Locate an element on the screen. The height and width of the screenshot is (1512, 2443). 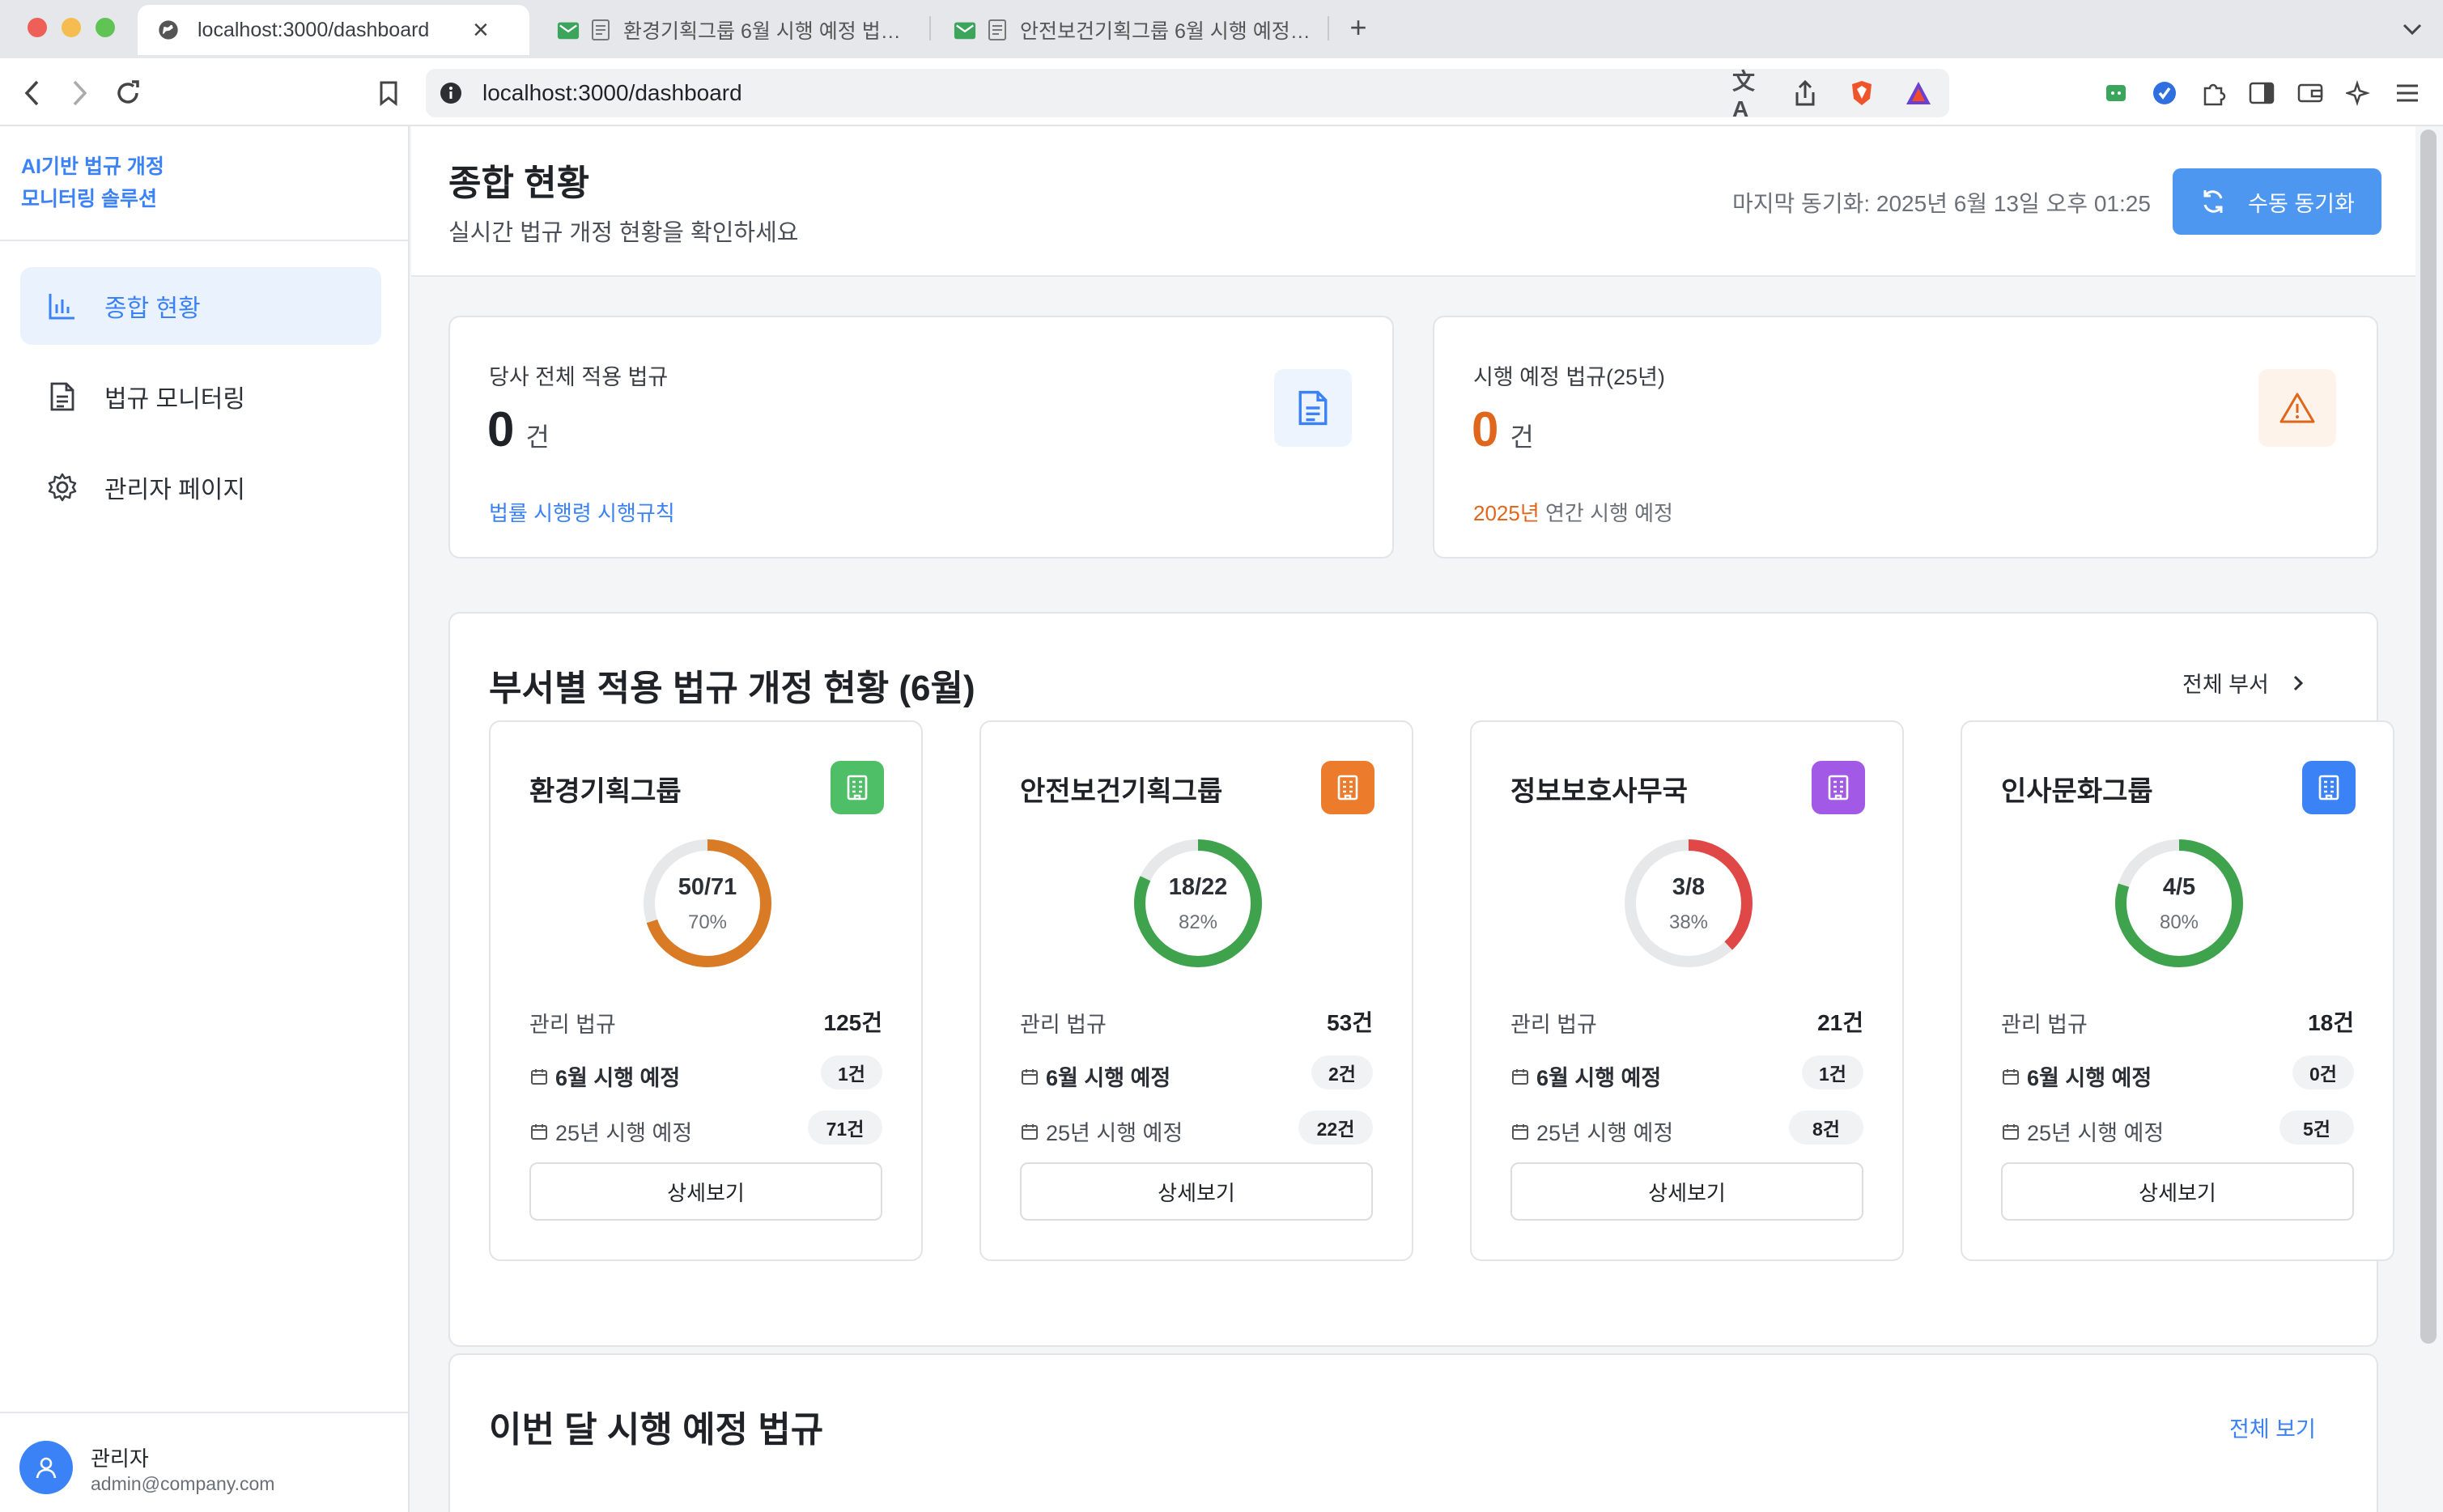
manual-sync-label: 수동 동기화 is located at coordinates (2301, 203).